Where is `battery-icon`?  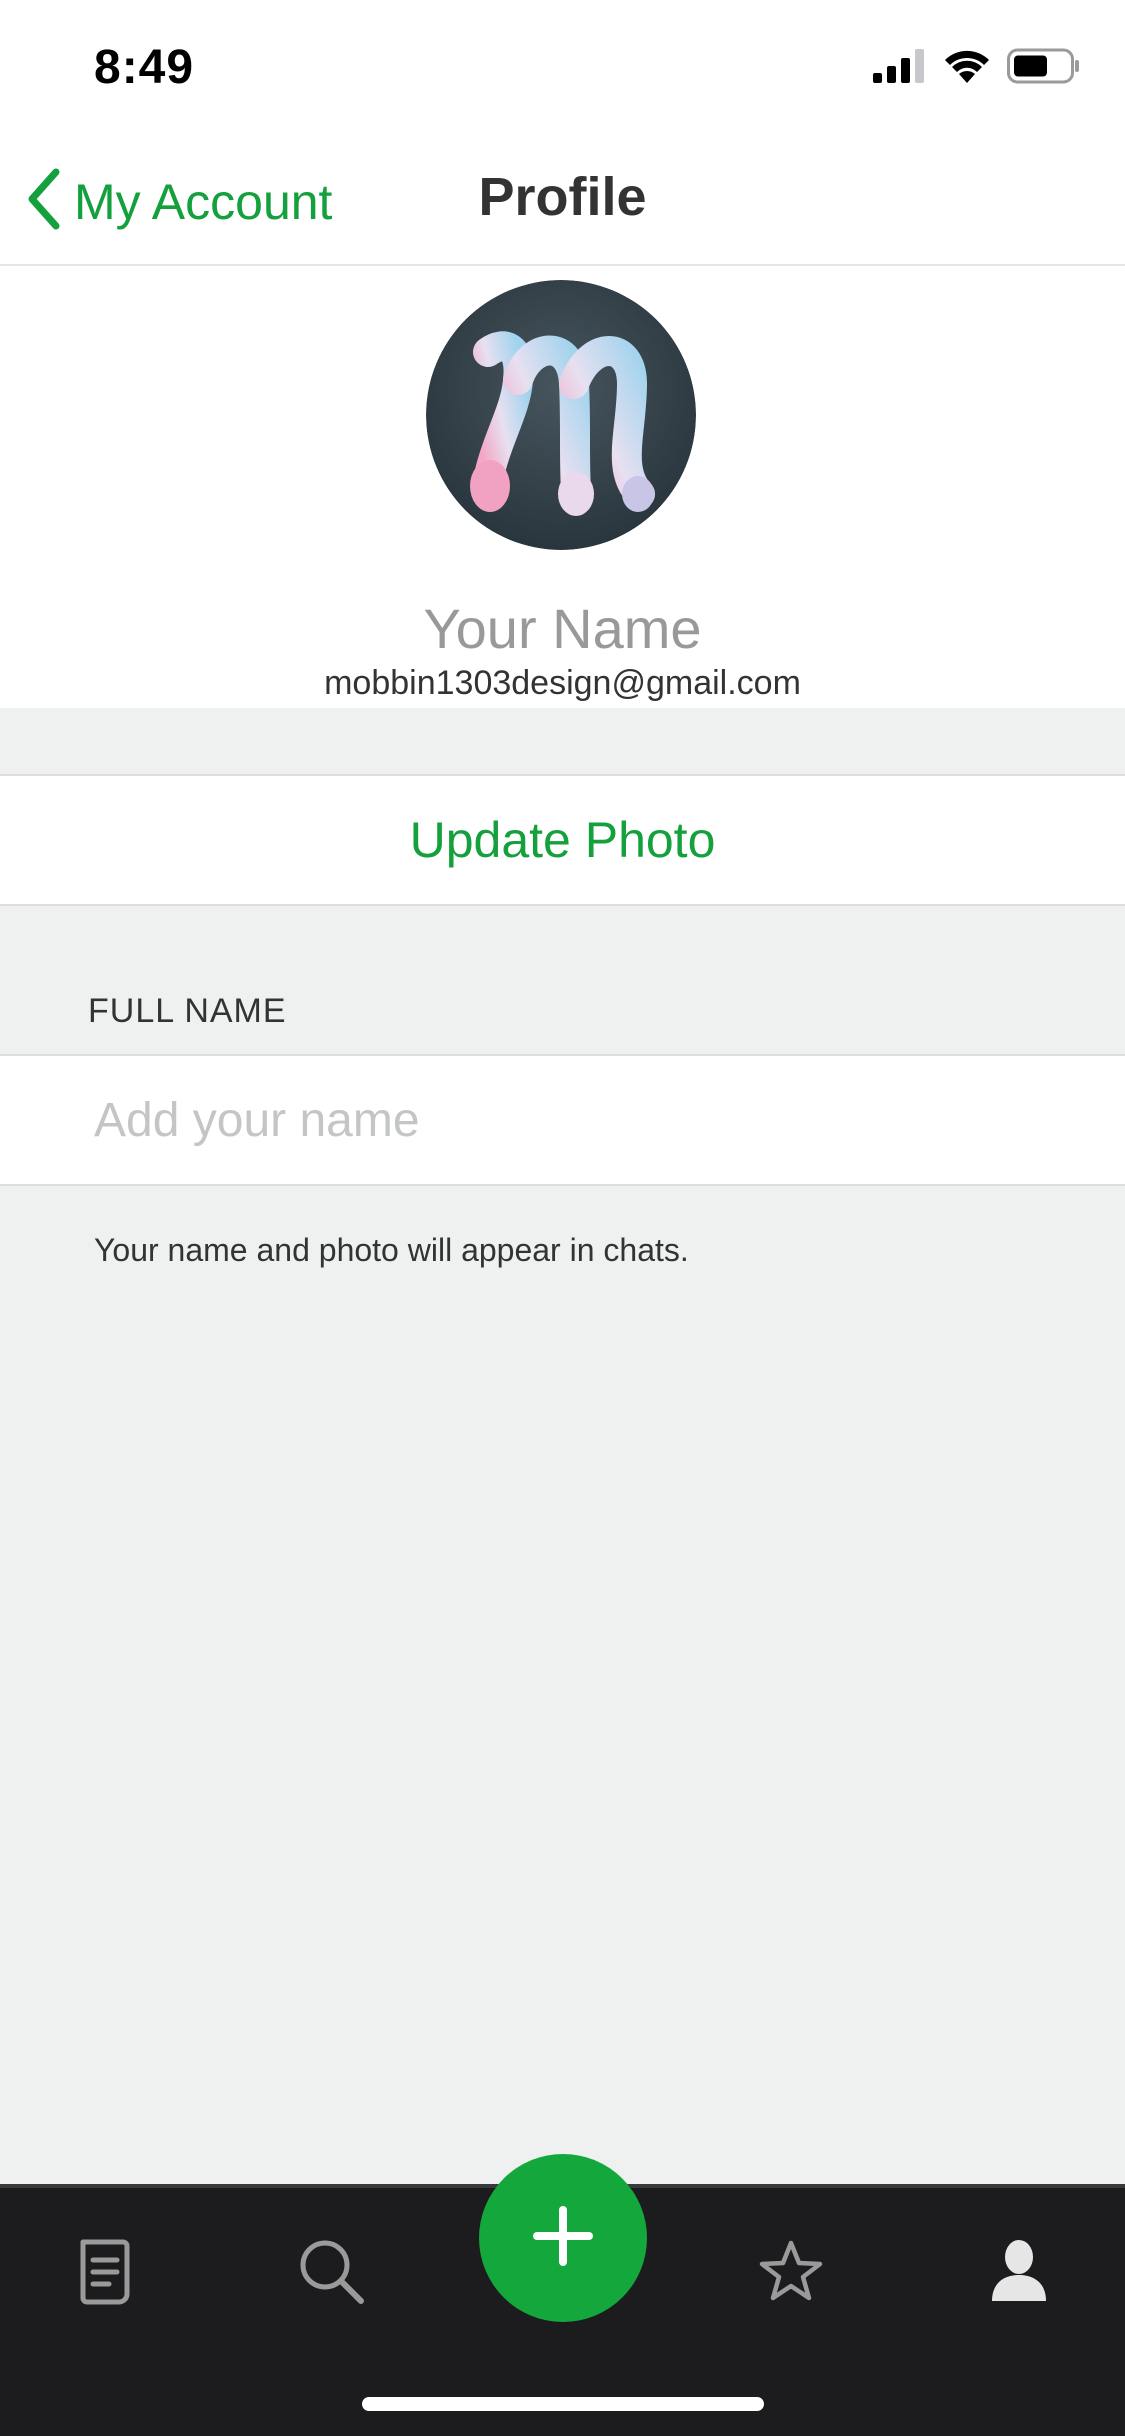 battery-icon is located at coordinates (1044, 68).